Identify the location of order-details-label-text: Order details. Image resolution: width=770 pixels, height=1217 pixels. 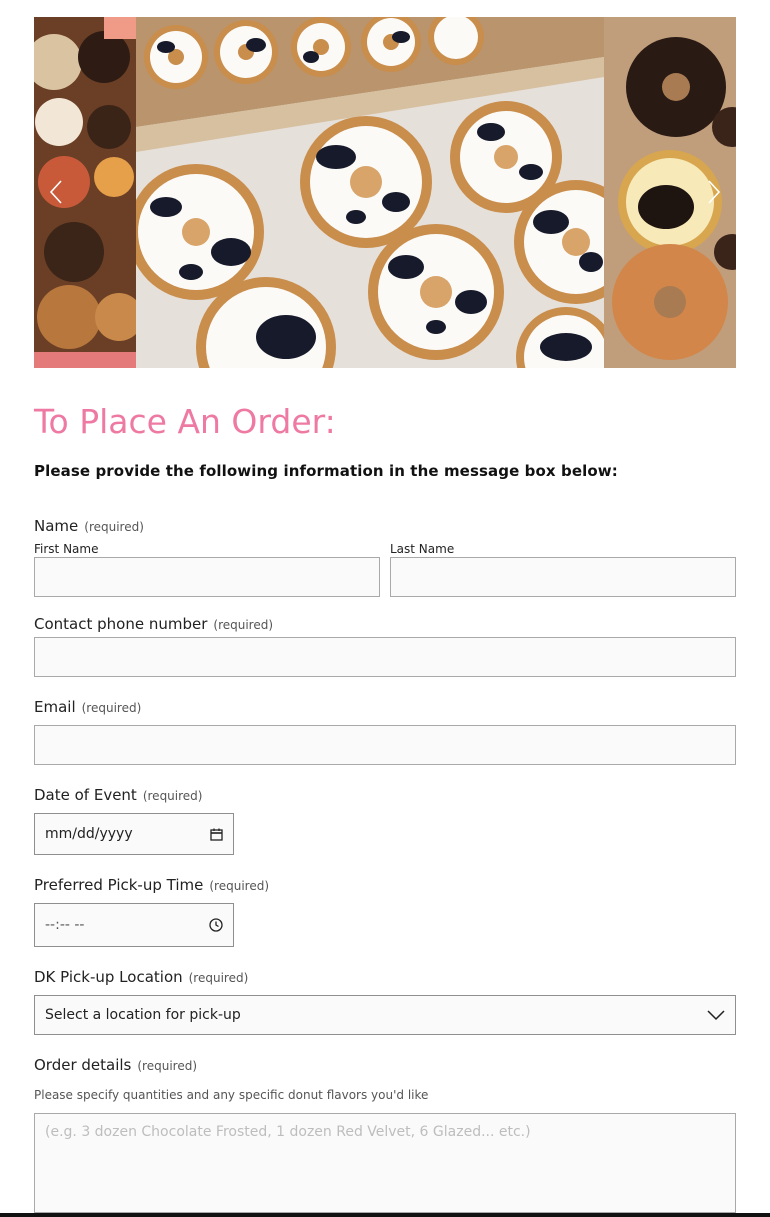
(83, 1065).